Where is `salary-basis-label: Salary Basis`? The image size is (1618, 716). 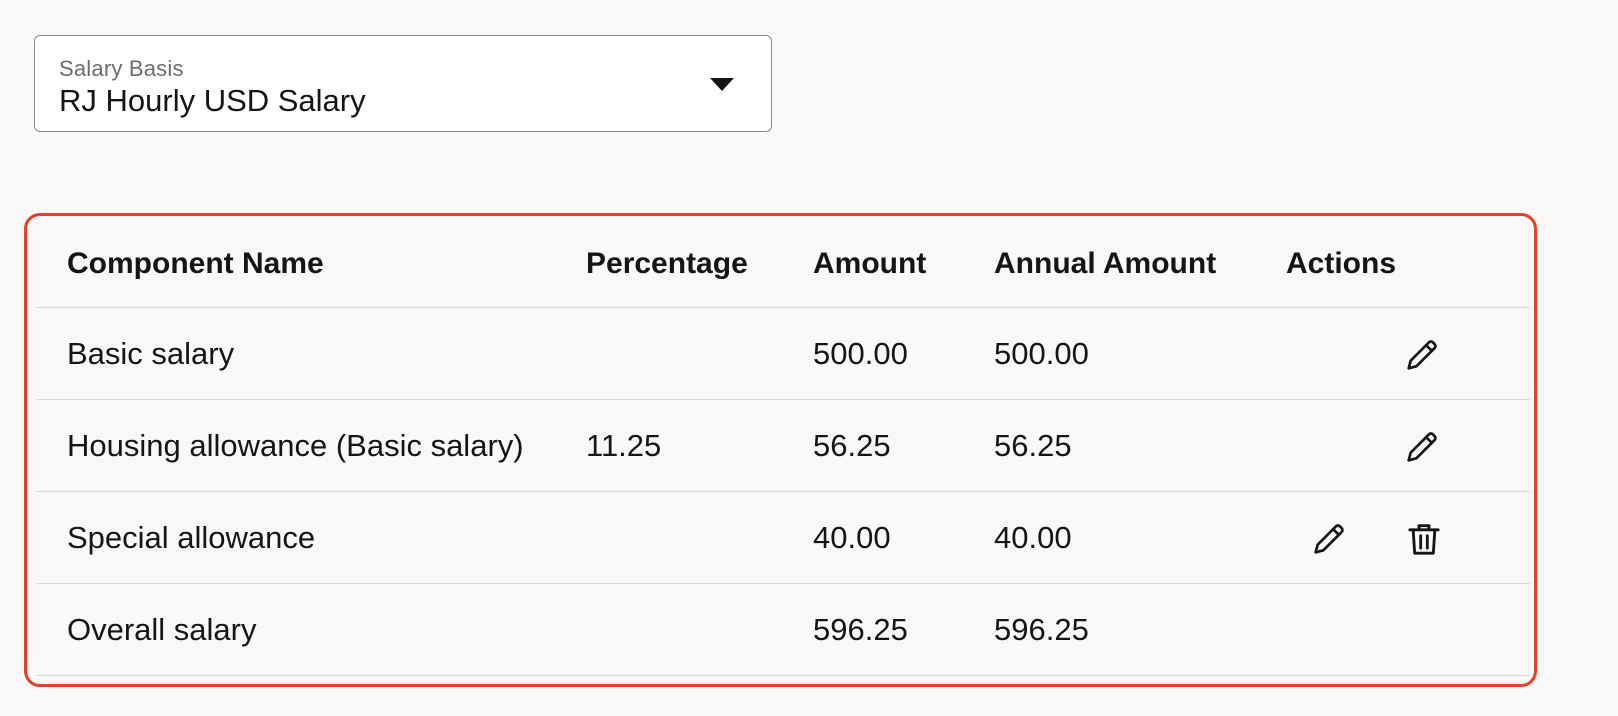 salary-basis-label: Salary Basis is located at coordinates (121, 68).